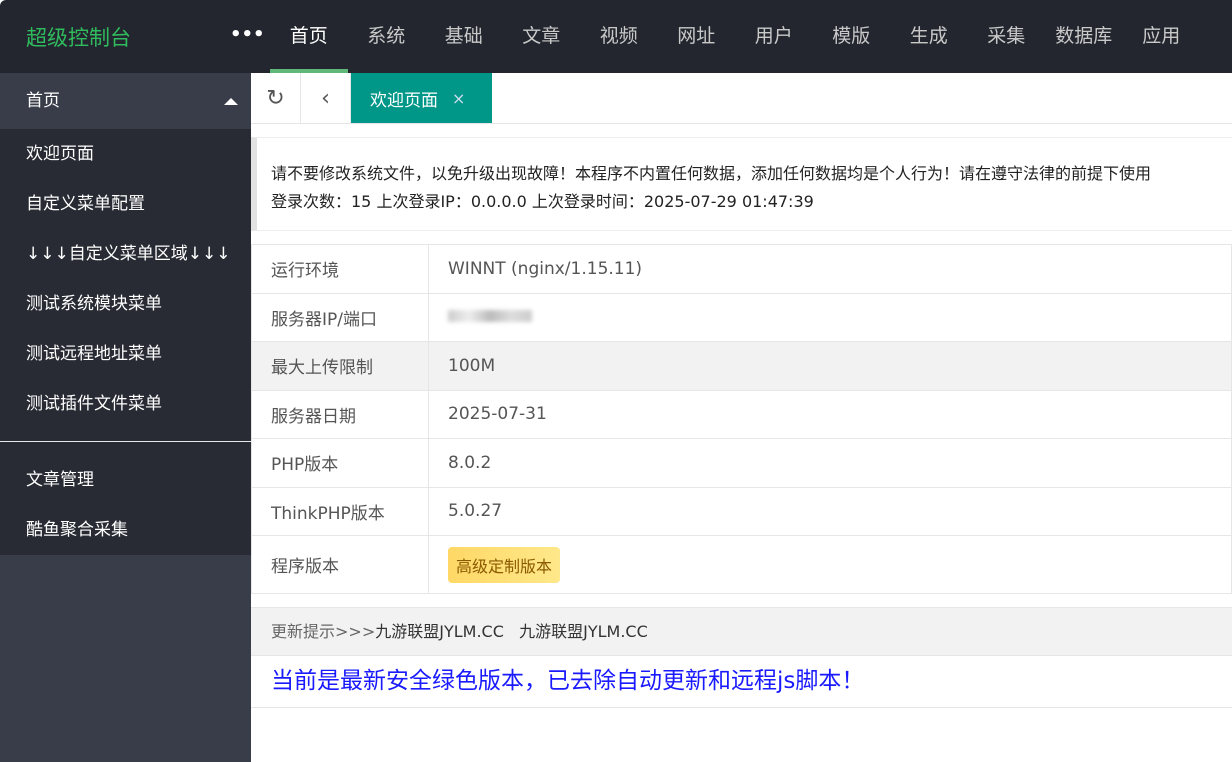 This screenshot has width=1232, height=762. What do you see at coordinates (323, 631) in the screenshot?
I see `update-prefix: 更新提示>>>` at bounding box center [323, 631].